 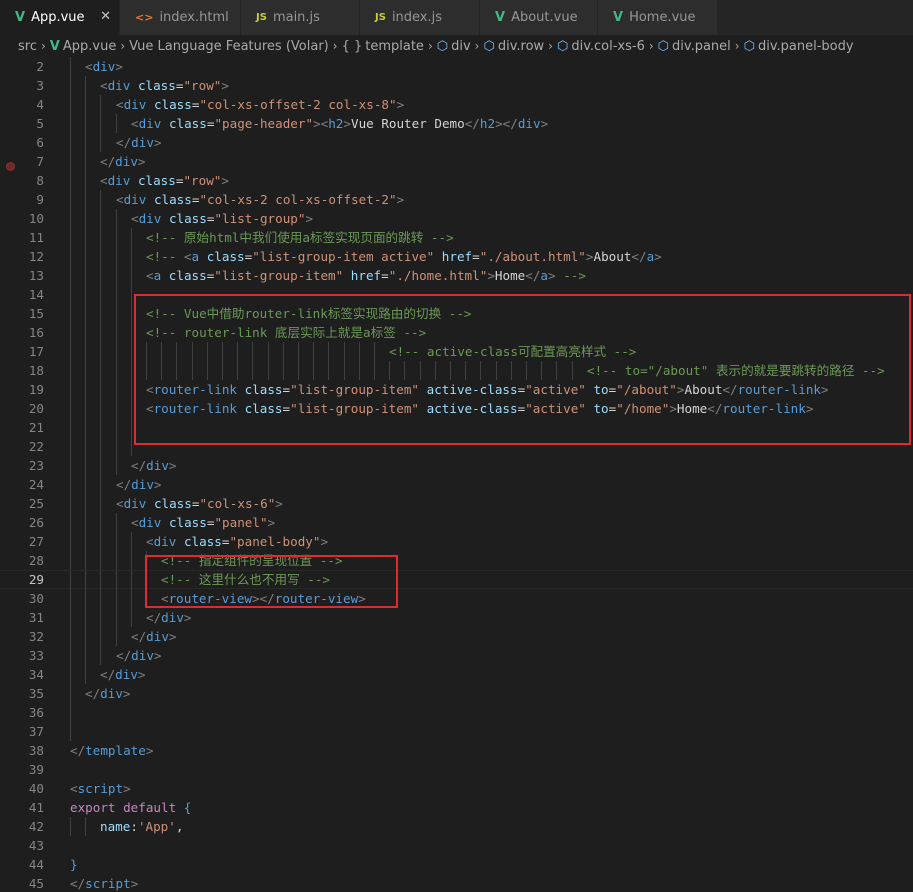 I want to click on code-line: 38 </template>, so click(x=456, y=750).